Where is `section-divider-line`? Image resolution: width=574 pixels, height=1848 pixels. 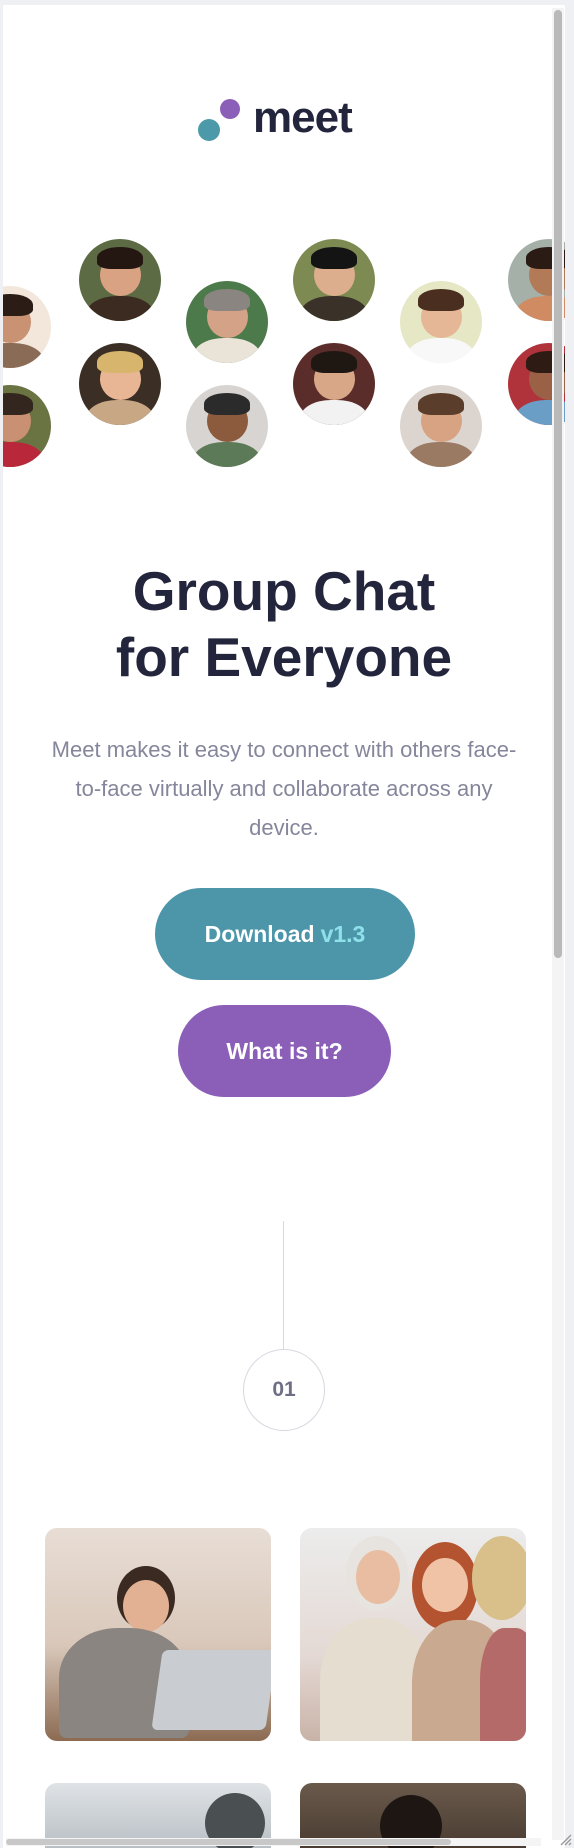 section-divider-line is located at coordinates (283, 1285).